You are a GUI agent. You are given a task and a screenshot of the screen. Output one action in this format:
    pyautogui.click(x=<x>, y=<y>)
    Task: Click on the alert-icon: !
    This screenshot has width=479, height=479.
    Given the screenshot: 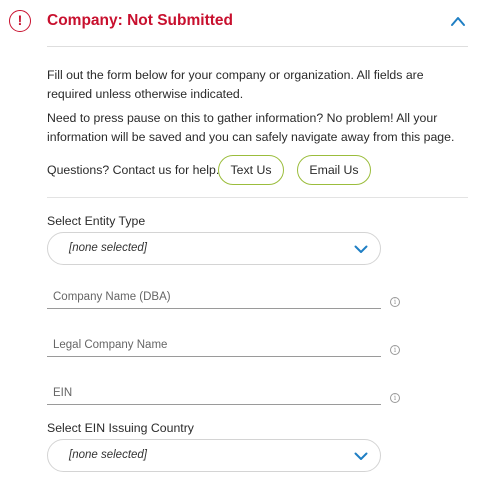 What is the action you would take?
    pyautogui.click(x=20, y=21)
    